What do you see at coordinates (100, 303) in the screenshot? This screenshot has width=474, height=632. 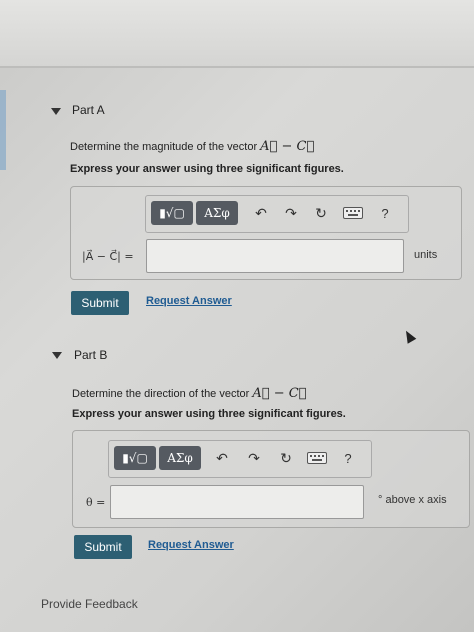 I see `part-a-submit-button: Submit` at bounding box center [100, 303].